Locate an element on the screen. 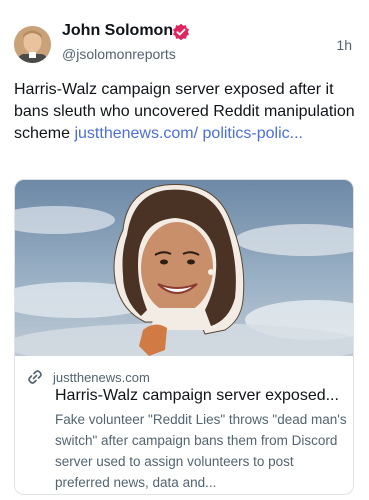 The height and width of the screenshot is (500, 369). author-handle: @jsolomonreports is located at coordinates (119, 54).